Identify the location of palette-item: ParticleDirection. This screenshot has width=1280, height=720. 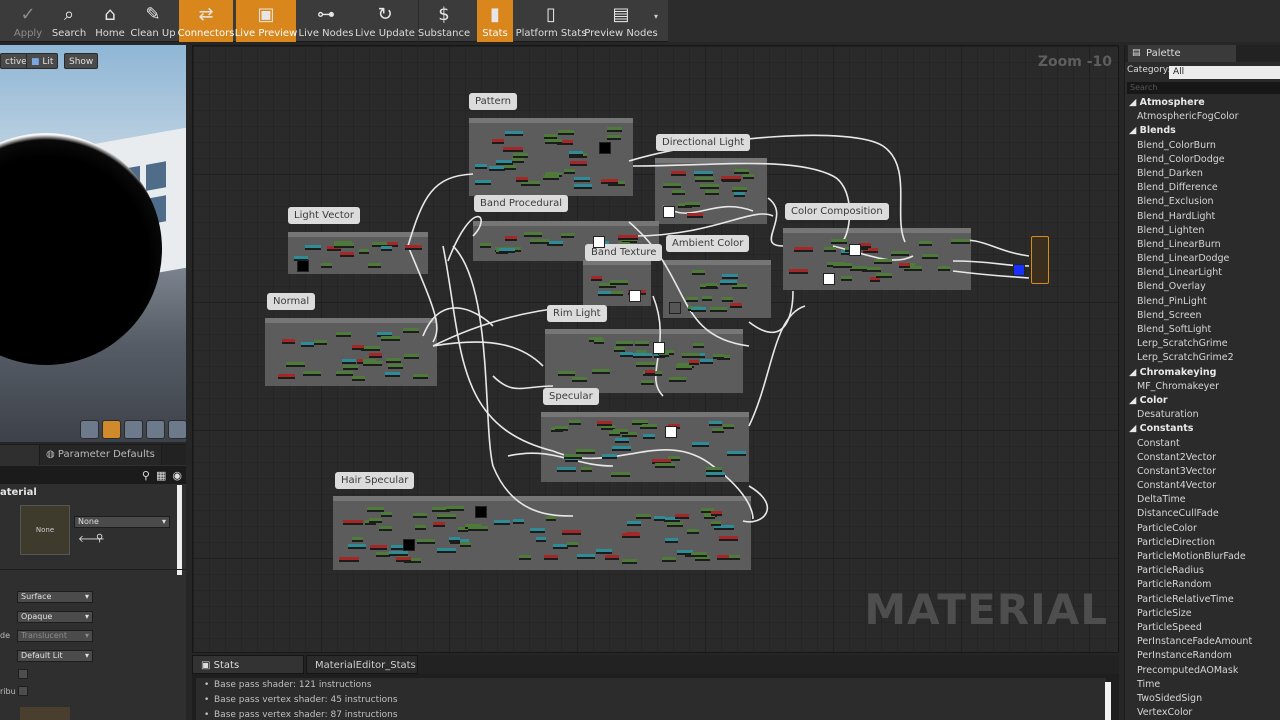
(1202, 543).